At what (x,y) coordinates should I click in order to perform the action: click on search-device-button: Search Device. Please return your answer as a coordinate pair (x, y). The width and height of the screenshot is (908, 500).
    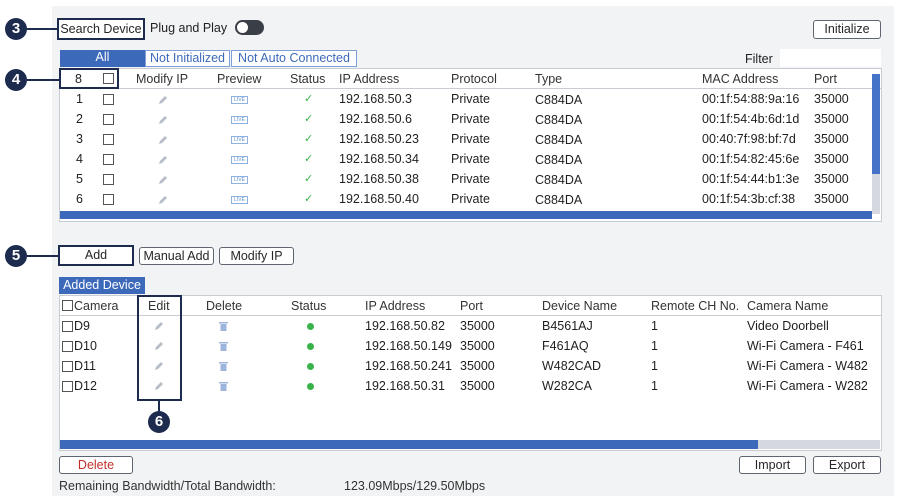
    Looking at the image, I should click on (101, 29).